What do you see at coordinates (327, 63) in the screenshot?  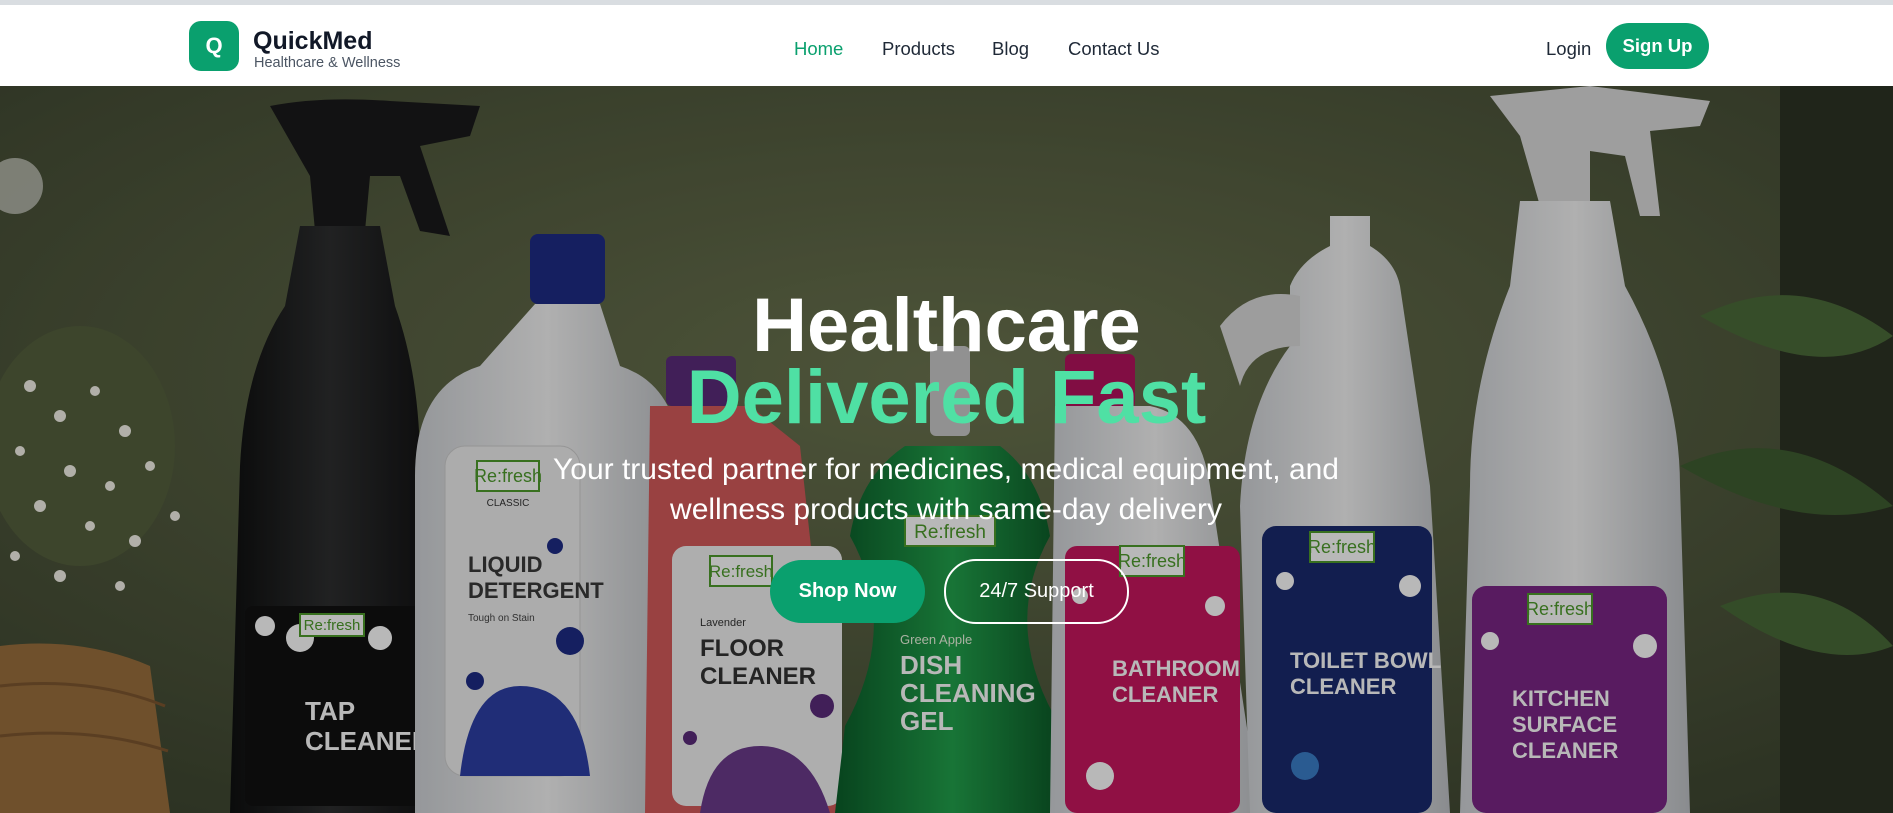 I see `brand-tagline: Healthcare & Wellness` at bounding box center [327, 63].